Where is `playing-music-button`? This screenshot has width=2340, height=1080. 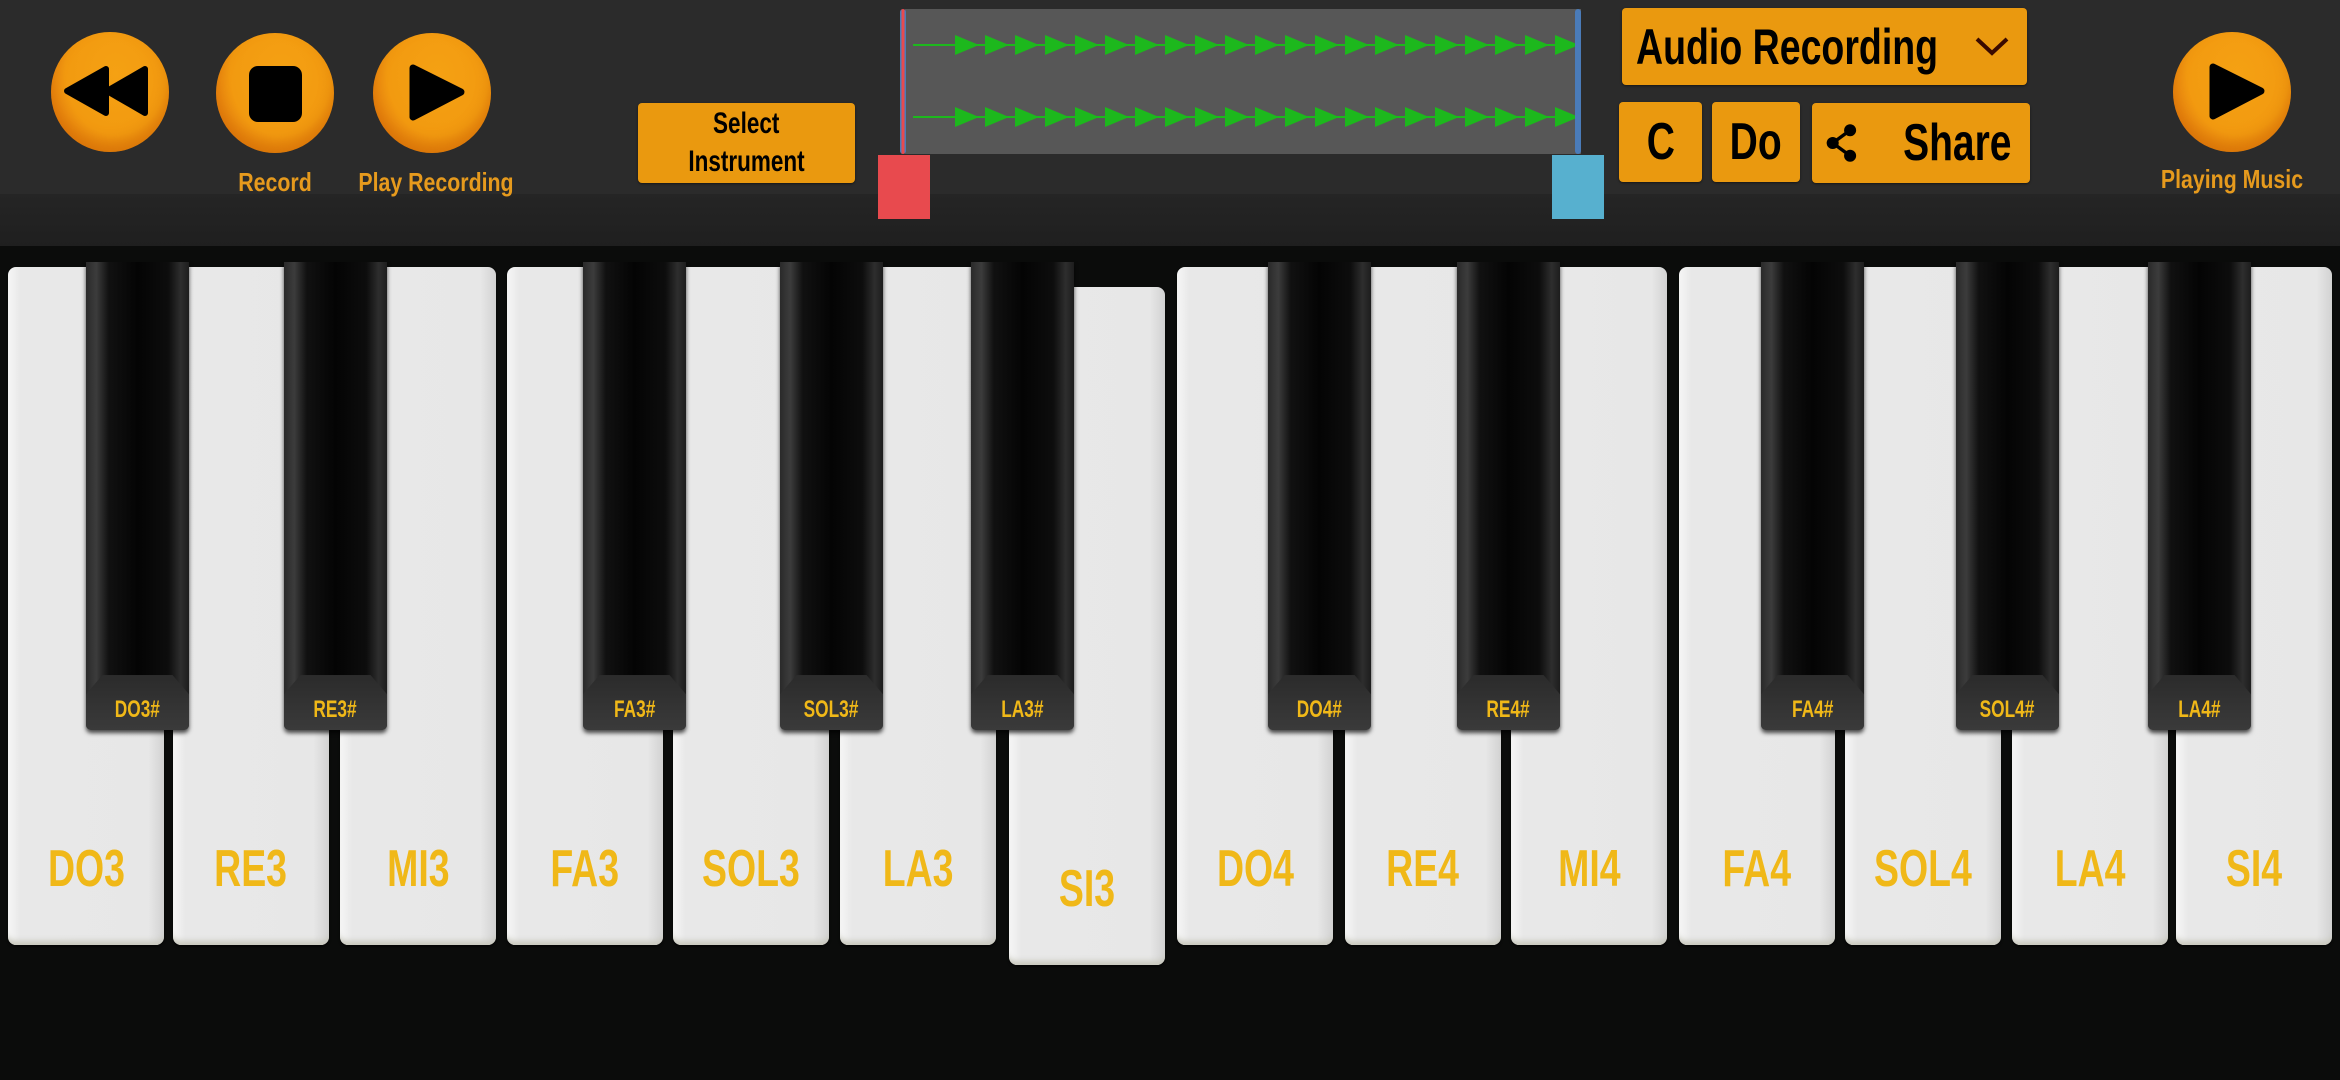
playing-music-button is located at coordinates (2232, 92).